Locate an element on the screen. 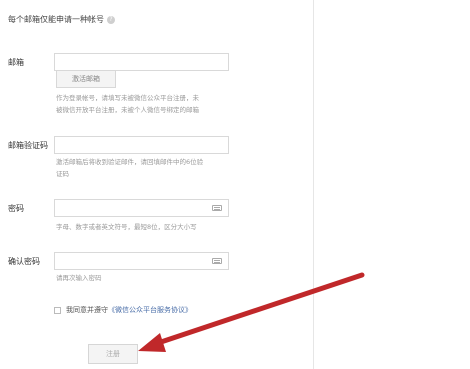 The image size is (470, 369). arrow-head is located at coordinates (152, 342).